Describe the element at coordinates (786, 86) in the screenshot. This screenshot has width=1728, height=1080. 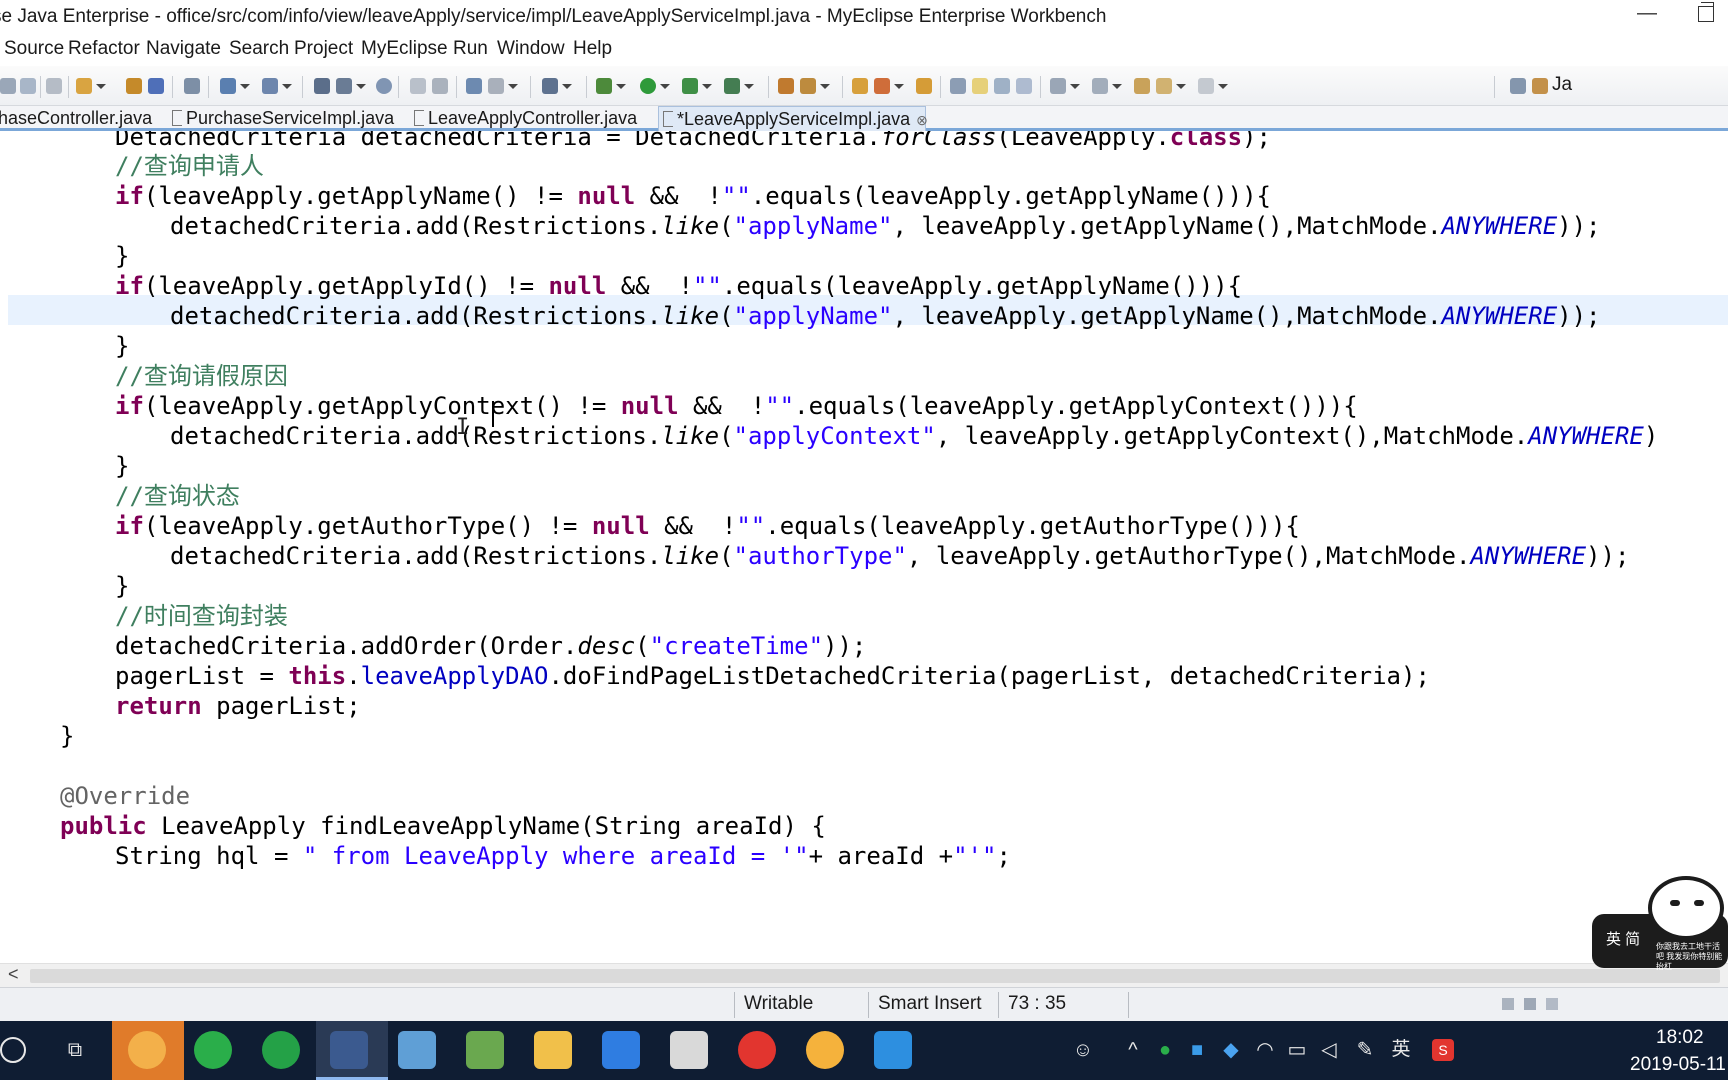
I see `new-class-icon` at that location.